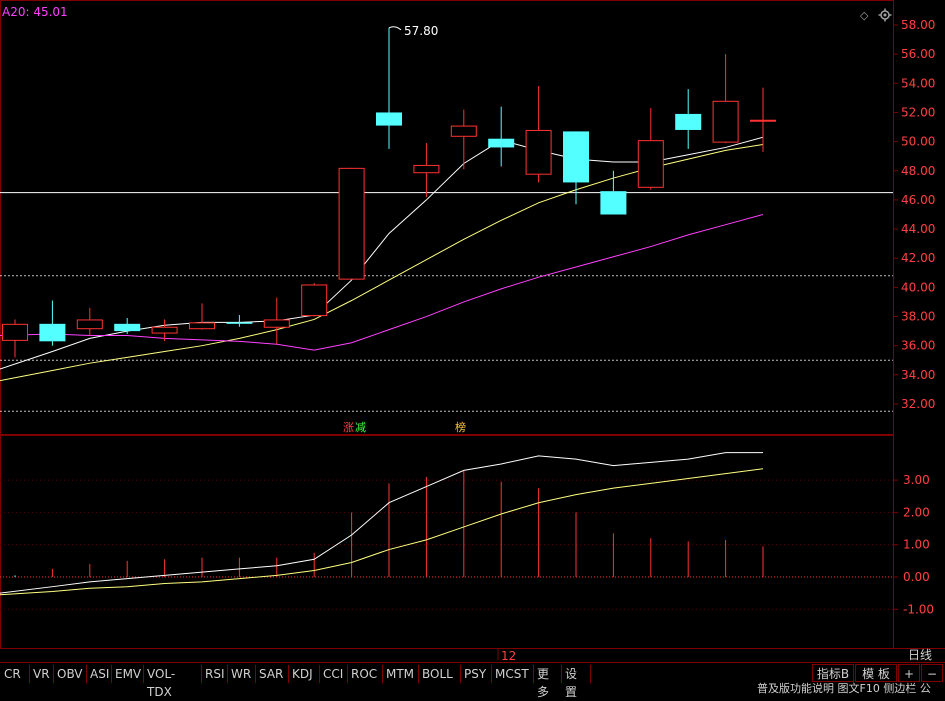 Image resolution: width=945 pixels, height=701 pixels. What do you see at coordinates (421, 31) in the screenshot?
I see `high-value-label: 57.80` at bounding box center [421, 31].